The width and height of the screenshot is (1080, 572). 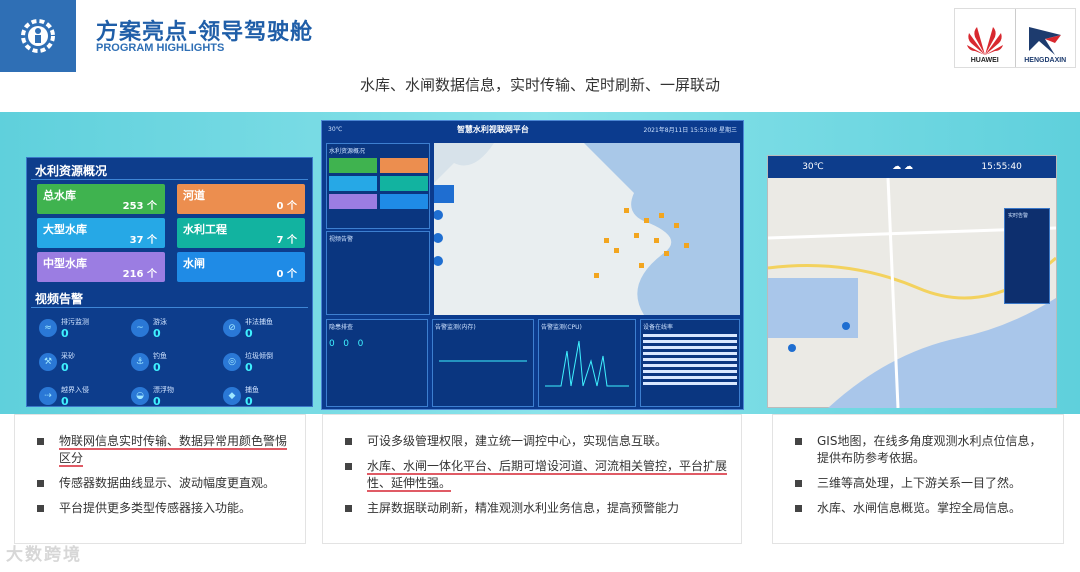 What do you see at coordinates (922, 450) in the screenshot?
I see `list-item: GIS地图，在线多角度观测水利点位信息，提供布防参考依据。` at bounding box center [922, 450].